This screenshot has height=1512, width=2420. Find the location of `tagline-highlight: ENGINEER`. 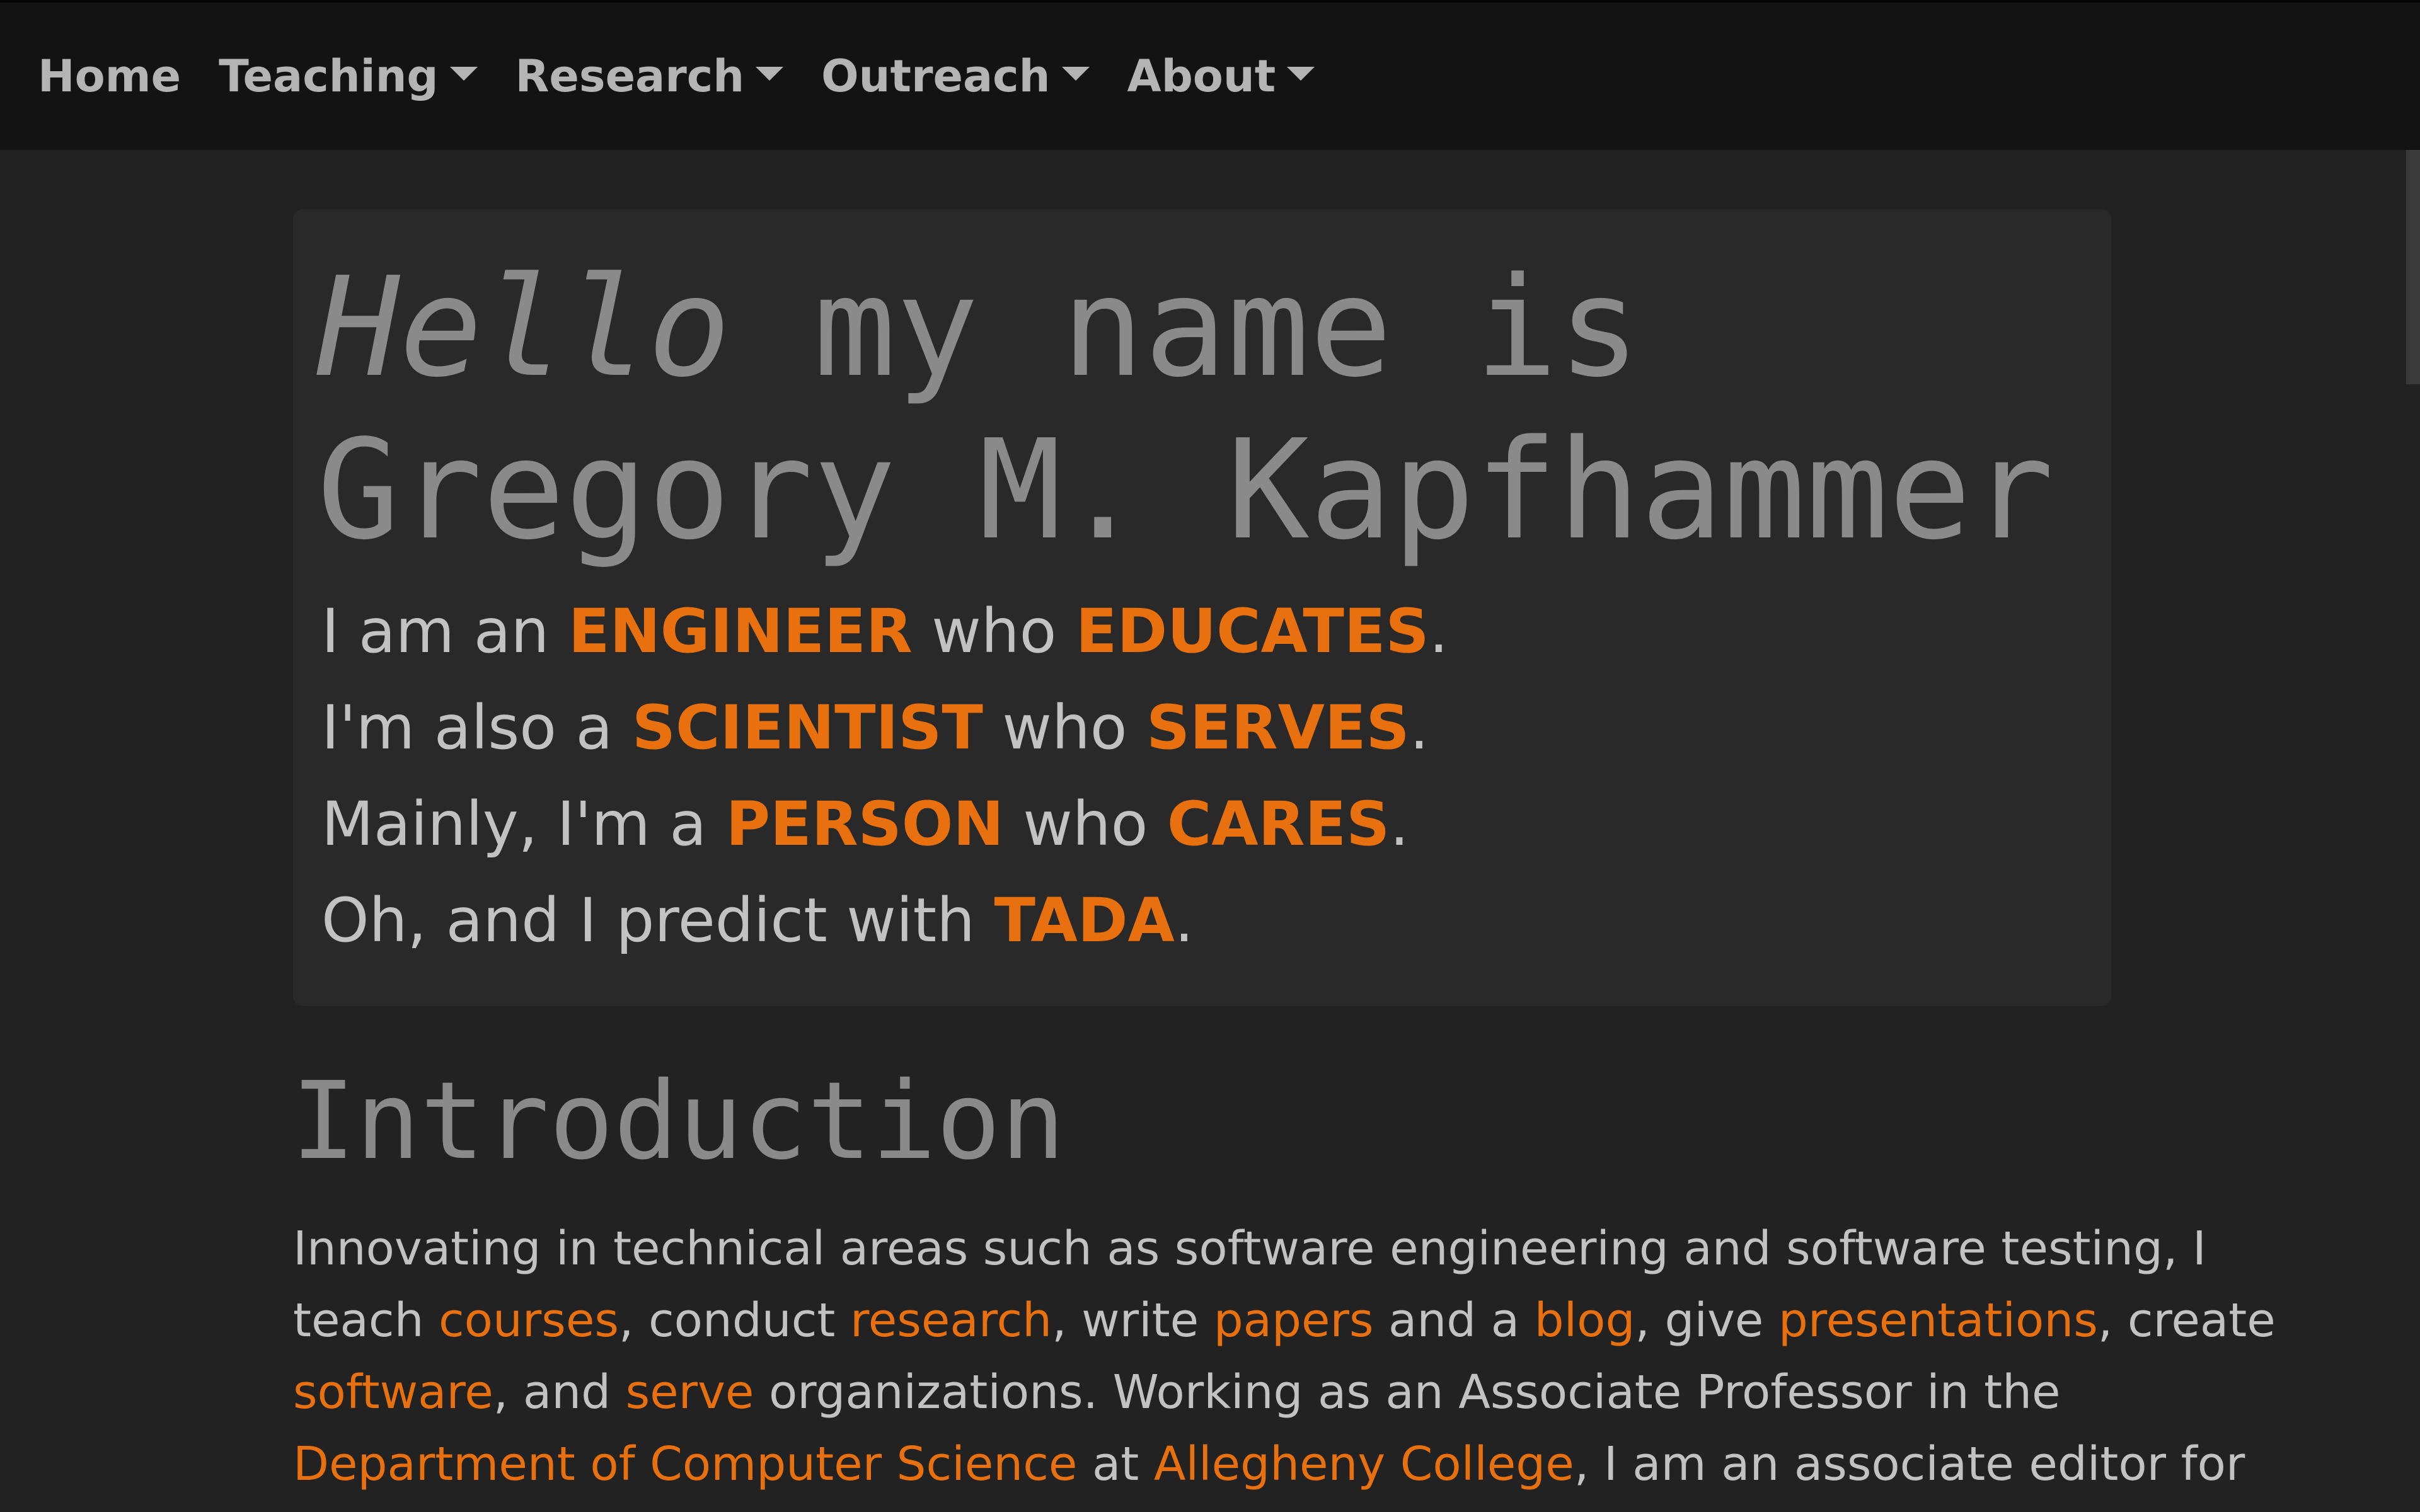

tagline-highlight: ENGINEER is located at coordinates (740, 631).